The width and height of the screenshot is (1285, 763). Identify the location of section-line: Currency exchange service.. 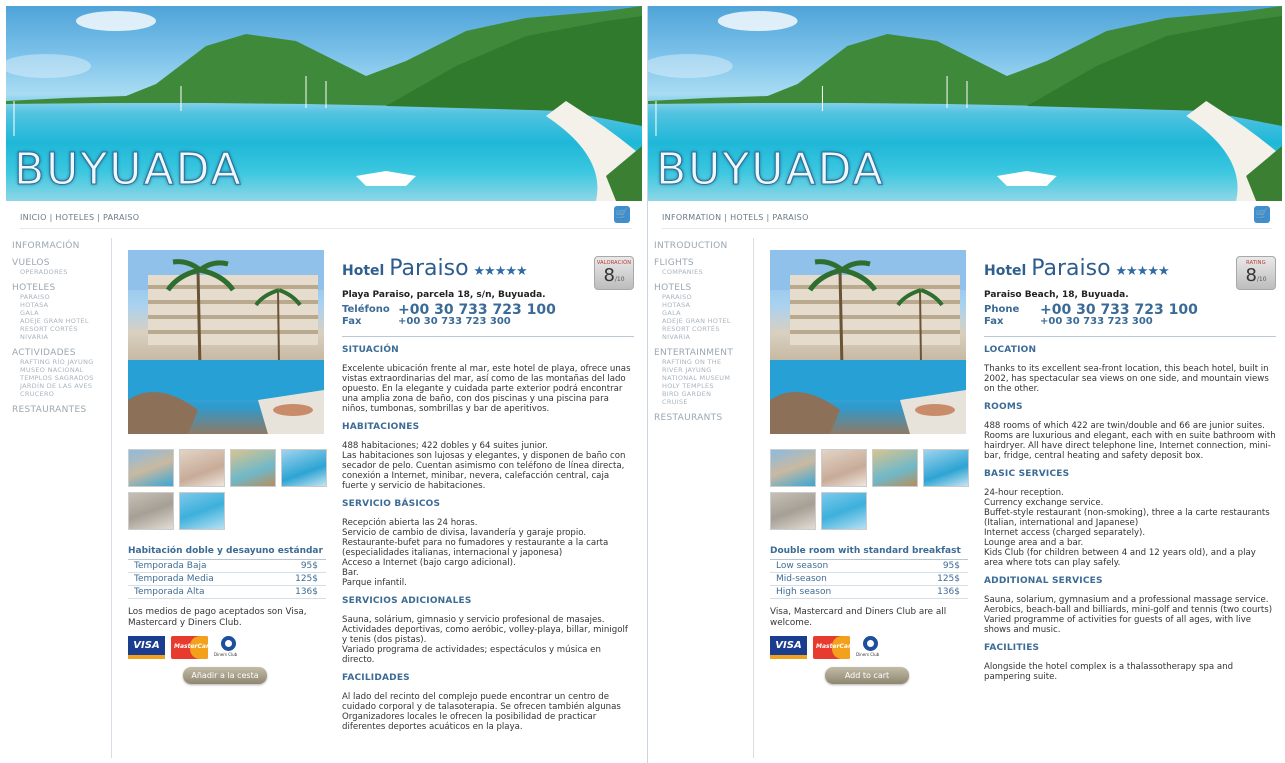
(1044, 503).